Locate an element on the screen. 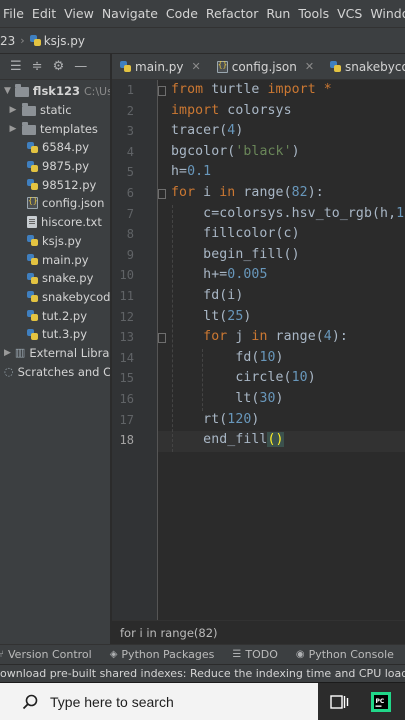  json-file-icon is located at coordinates (32, 203).